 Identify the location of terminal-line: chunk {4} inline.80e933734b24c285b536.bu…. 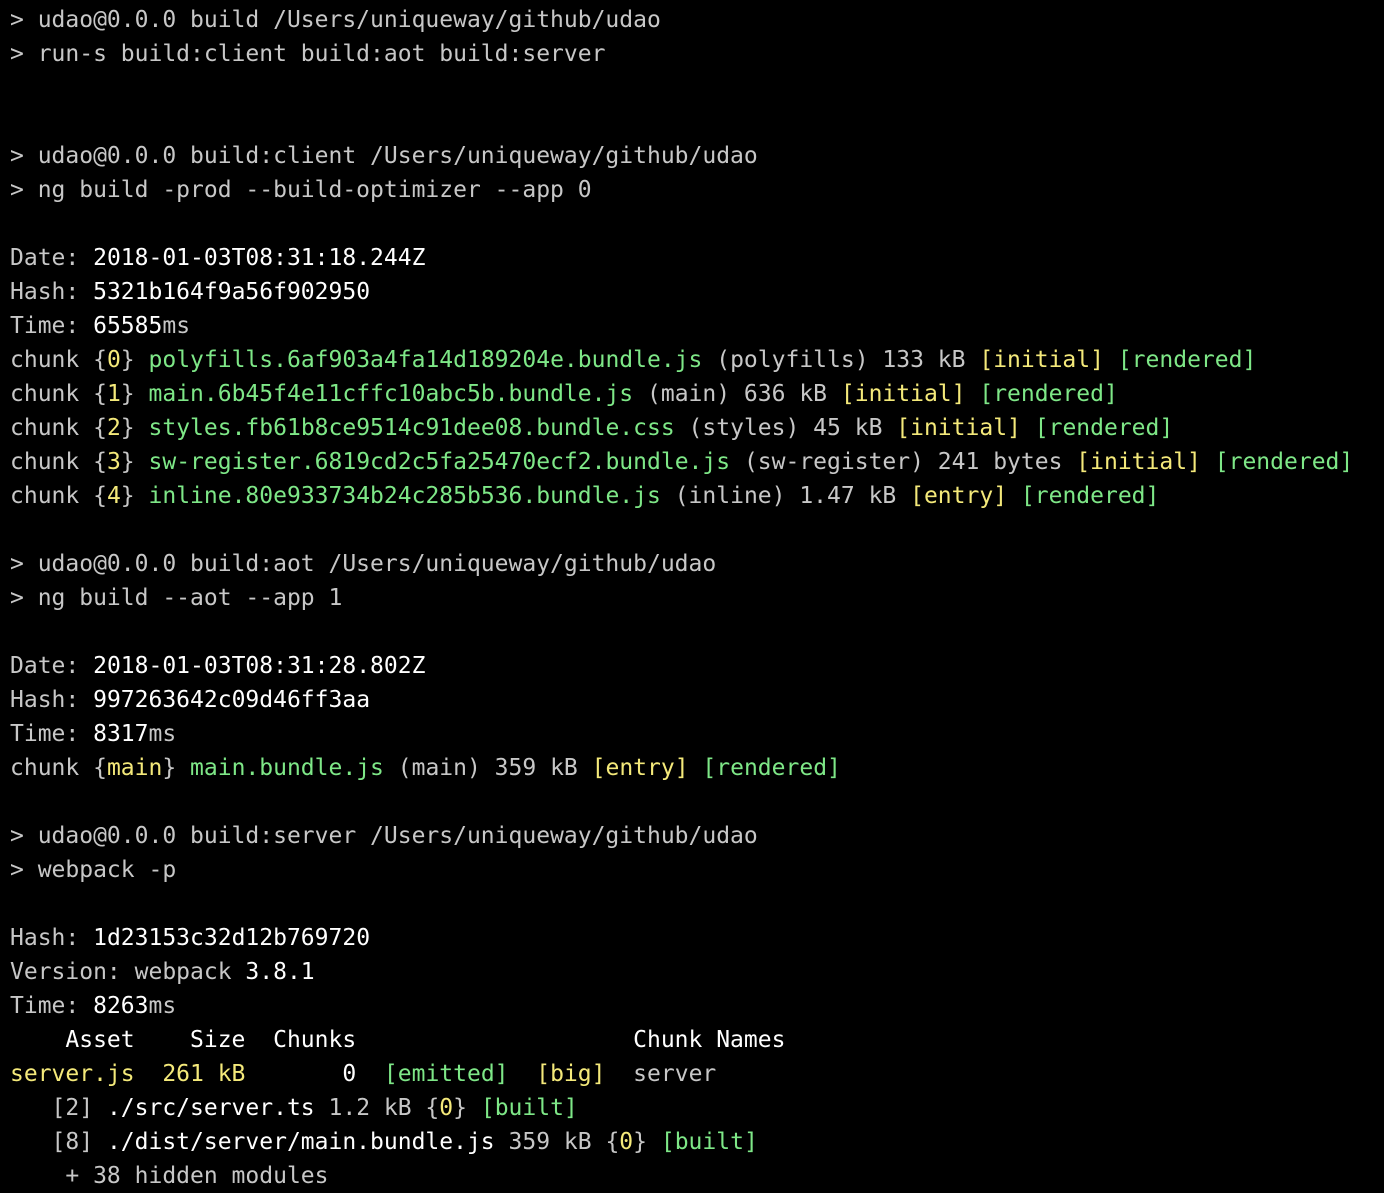
(584, 496).